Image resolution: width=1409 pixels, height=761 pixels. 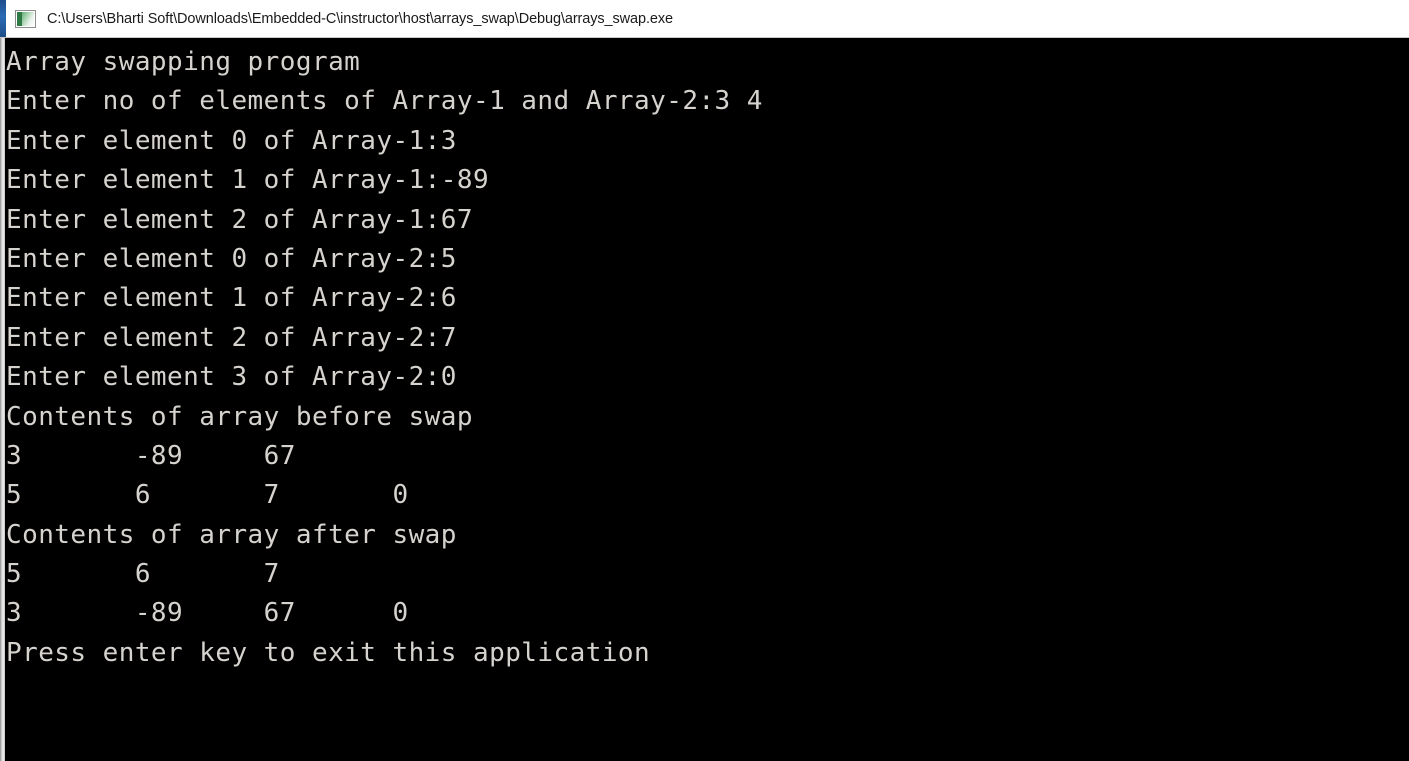 I want to click on console-line: Enter element 1 of Array-2:6, so click(x=231, y=298).